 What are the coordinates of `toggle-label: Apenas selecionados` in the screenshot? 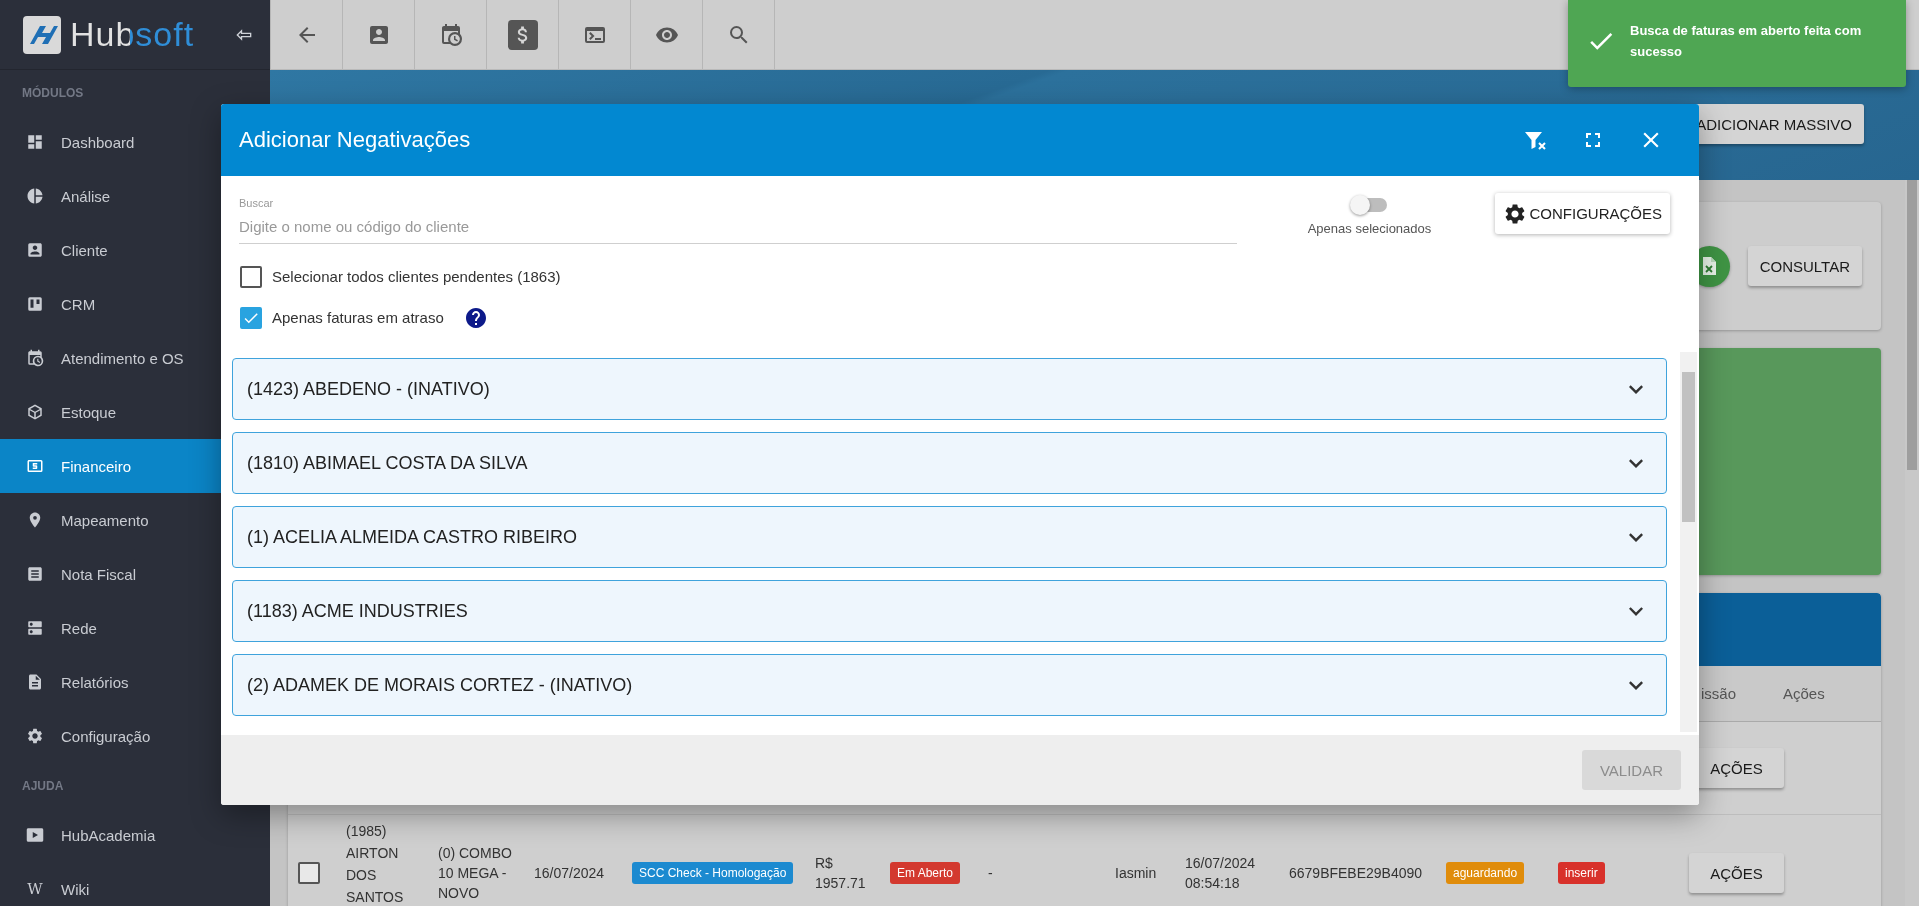 It's located at (1369, 228).